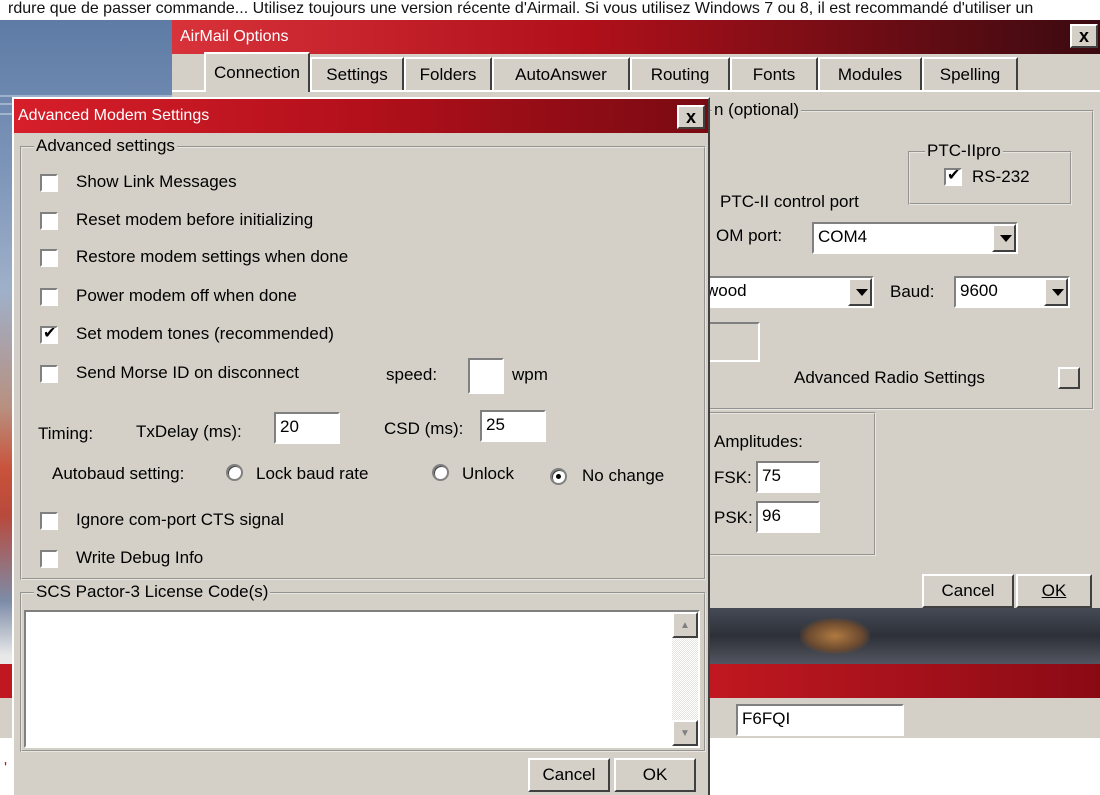  What do you see at coordinates (180, 519) in the screenshot?
I see `ignore-cts-label: Ignore com-port CTS signal` at bounding box center [180, 519].